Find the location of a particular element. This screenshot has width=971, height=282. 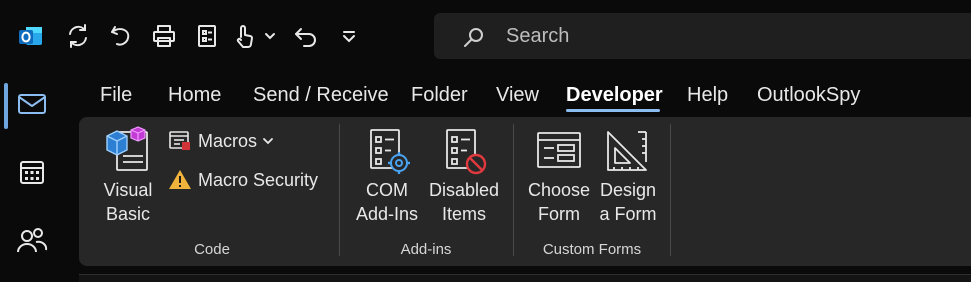

print-icon is located at coordinates (164, 36).